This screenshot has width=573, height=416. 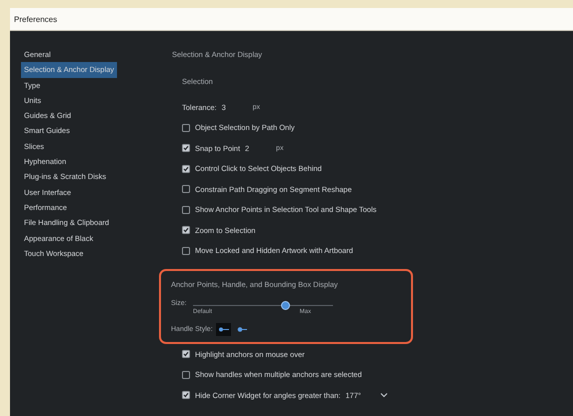 I want to click on handle-style-button, so click(x=223, y=329).